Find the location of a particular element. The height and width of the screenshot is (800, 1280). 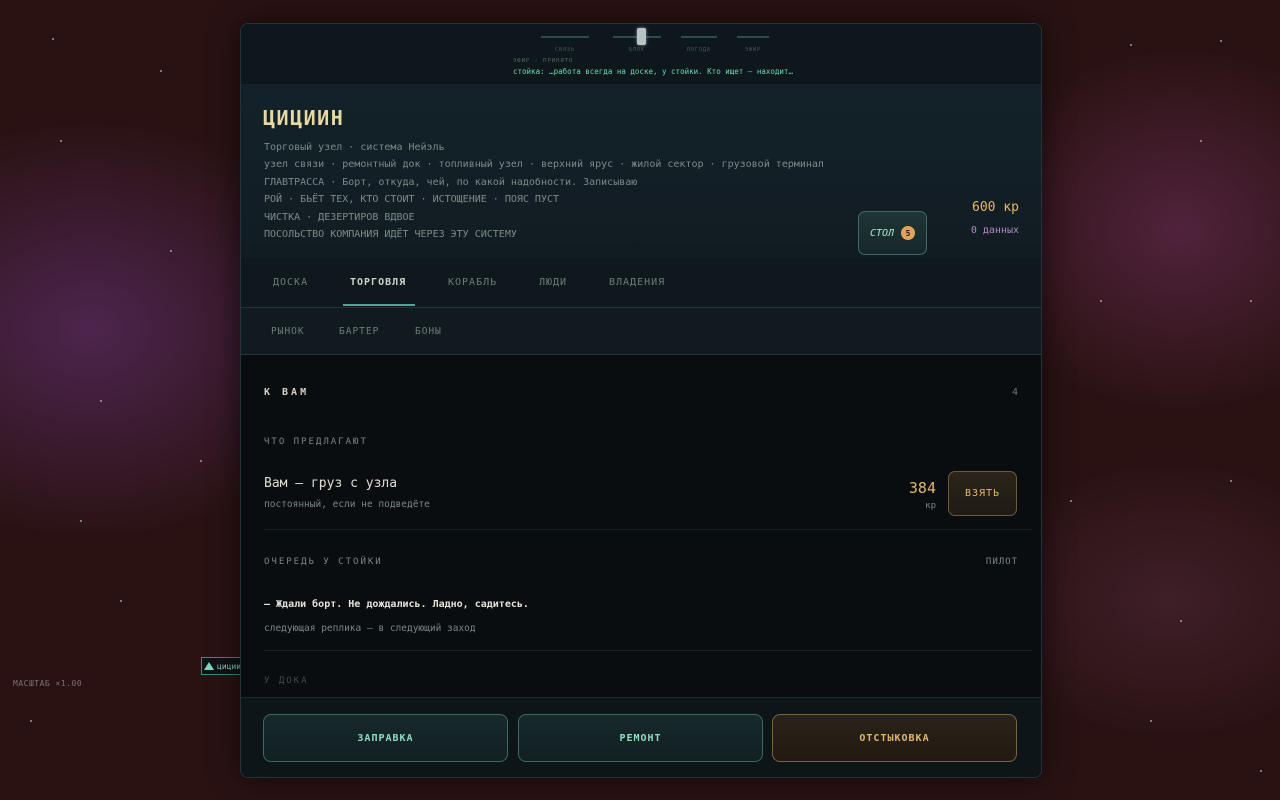

timeline-label: СВЯЗЬ is located at coordinates (565, 50).